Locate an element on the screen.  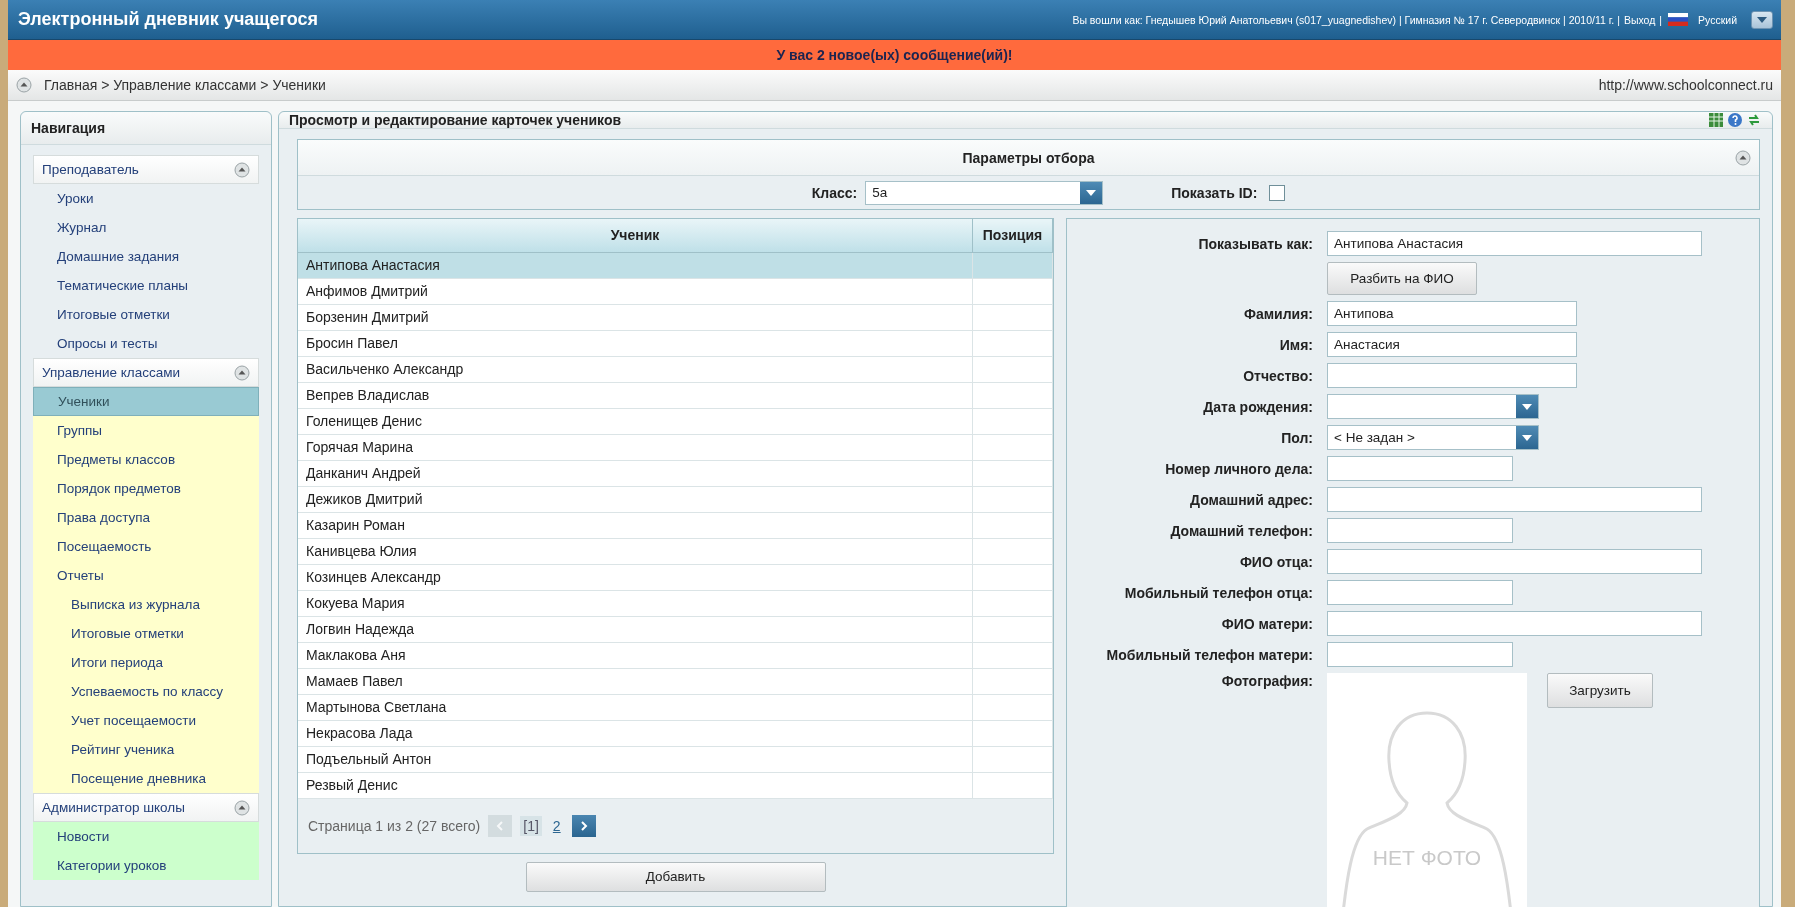
field-label: Домашний телефон: is located at coordinates (1241, 530).